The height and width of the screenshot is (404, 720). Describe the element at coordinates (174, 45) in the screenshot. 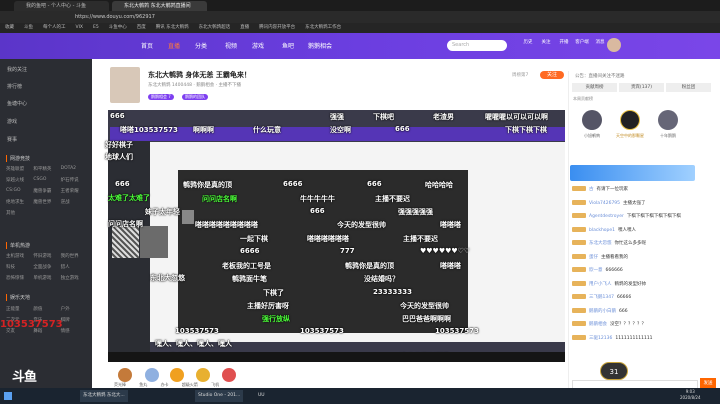

I see `nav-live: 直播` at that location.